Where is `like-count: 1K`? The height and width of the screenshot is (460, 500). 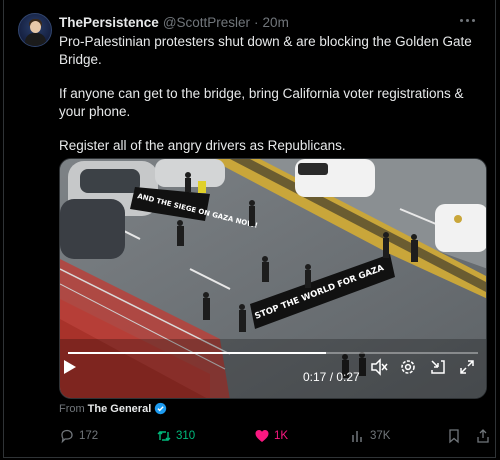
like-count: 1K is located at coordinates (281, 436).